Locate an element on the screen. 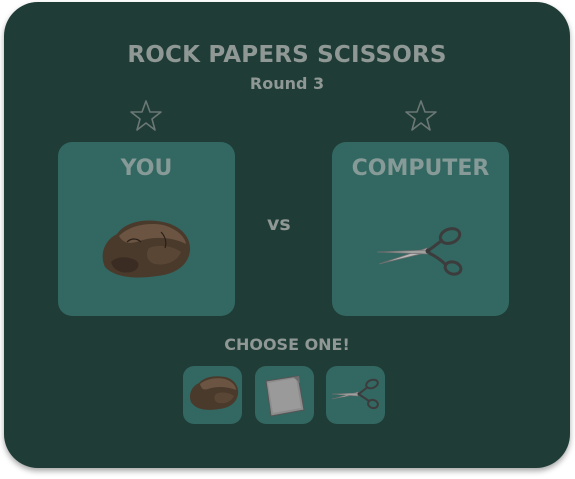 Image resolution: width=575 pixels, height=479 pixels. computer-panel: COMPUTER is located at coordinates (420, 229).